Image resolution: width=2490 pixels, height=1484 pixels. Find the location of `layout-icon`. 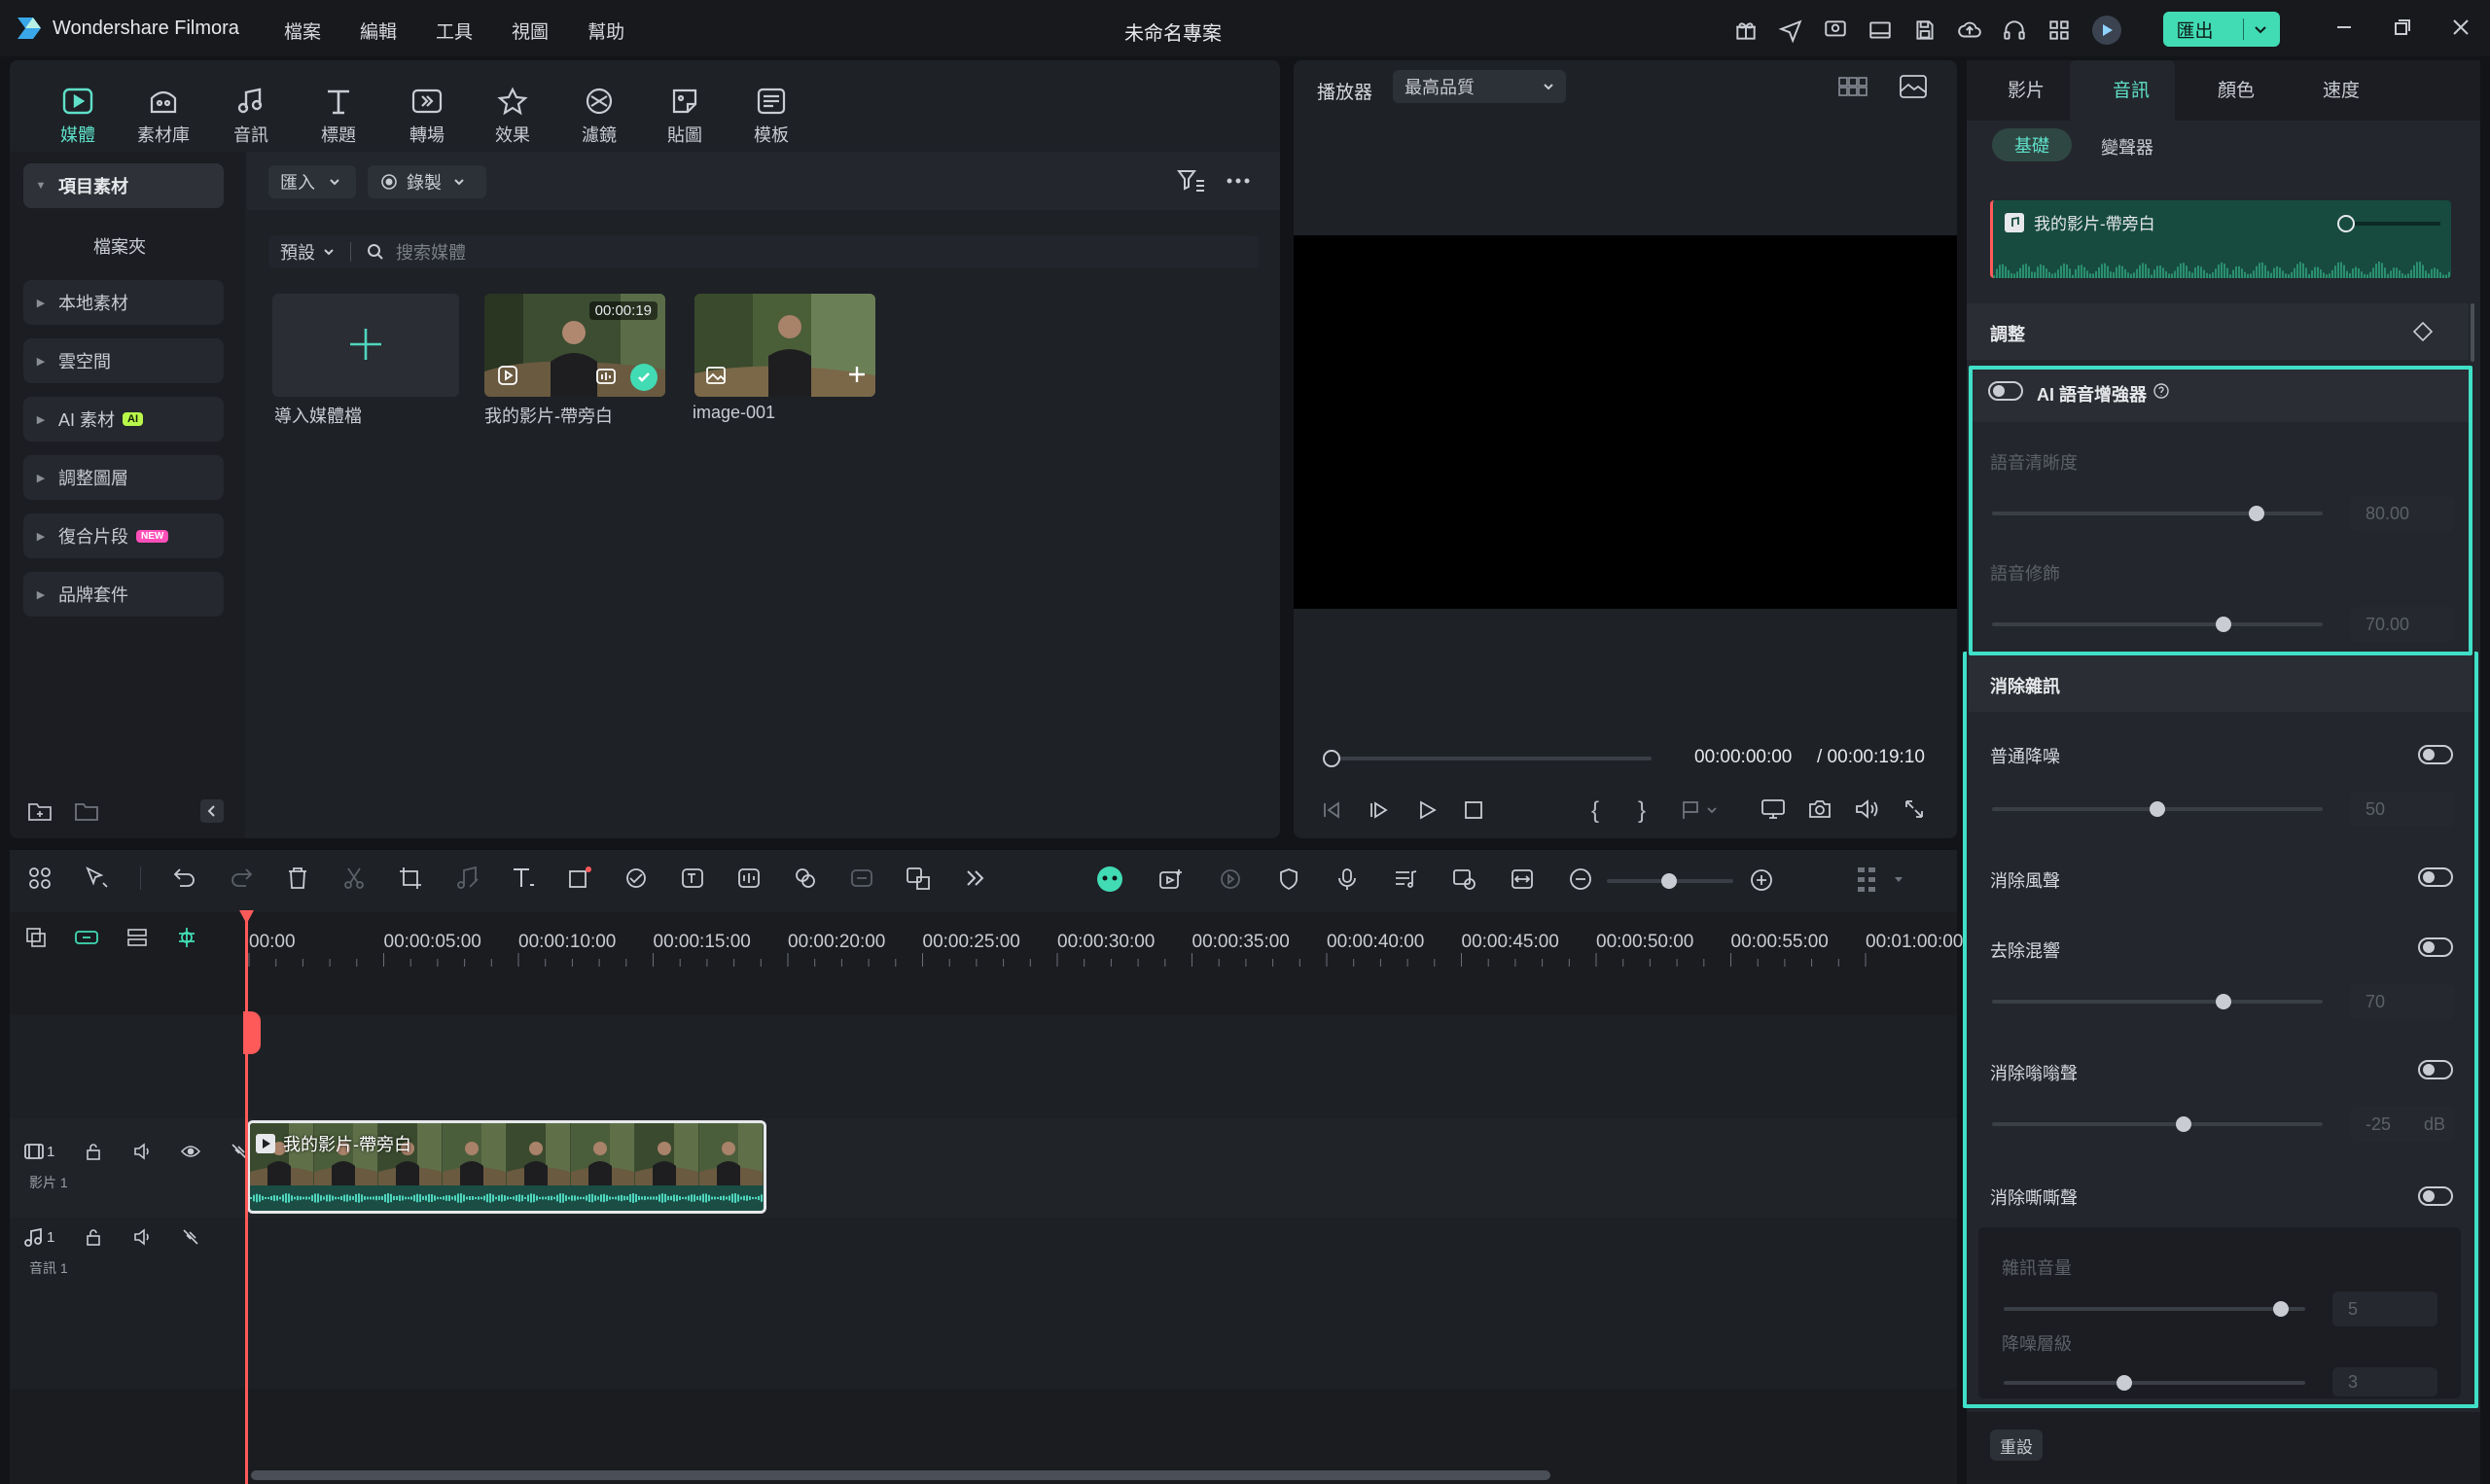

layout-icon is located at coordinates (1880, 31).